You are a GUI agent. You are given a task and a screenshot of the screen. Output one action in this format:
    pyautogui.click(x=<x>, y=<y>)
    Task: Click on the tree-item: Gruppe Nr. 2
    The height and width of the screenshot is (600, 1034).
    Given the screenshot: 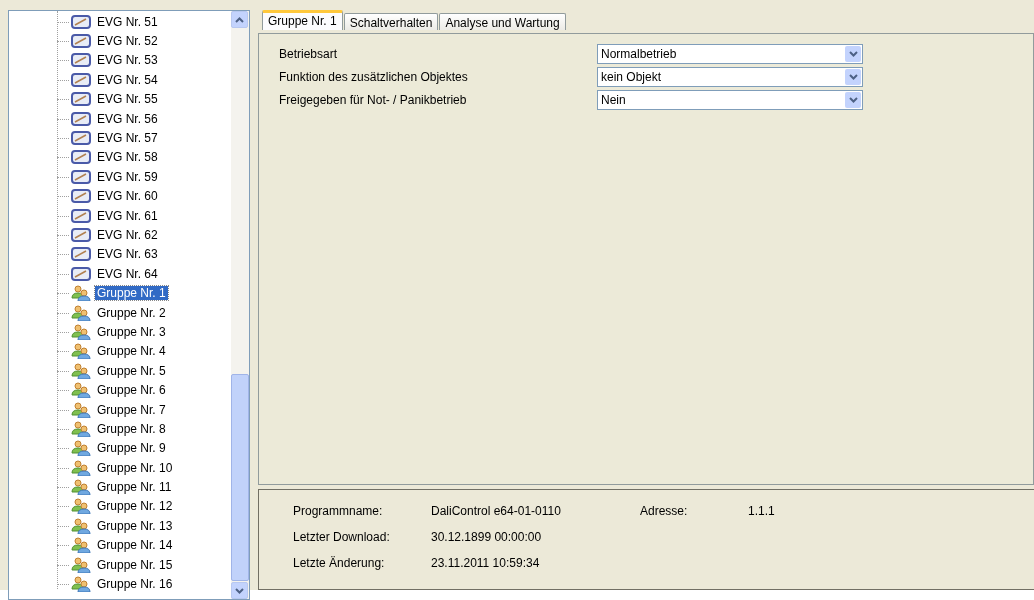 What is the action you would take?
    pyautogui.click(x=131, y=312)
    